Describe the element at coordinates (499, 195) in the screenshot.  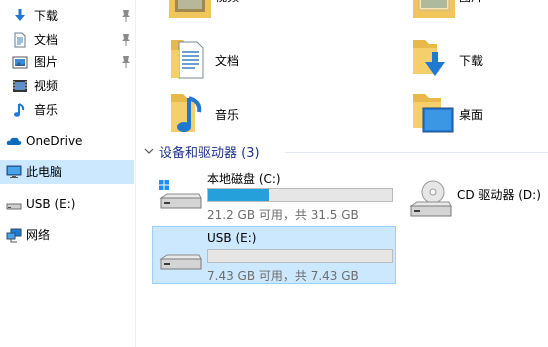
I see `drive-name: CD 驱动器 (D:)` at that location.